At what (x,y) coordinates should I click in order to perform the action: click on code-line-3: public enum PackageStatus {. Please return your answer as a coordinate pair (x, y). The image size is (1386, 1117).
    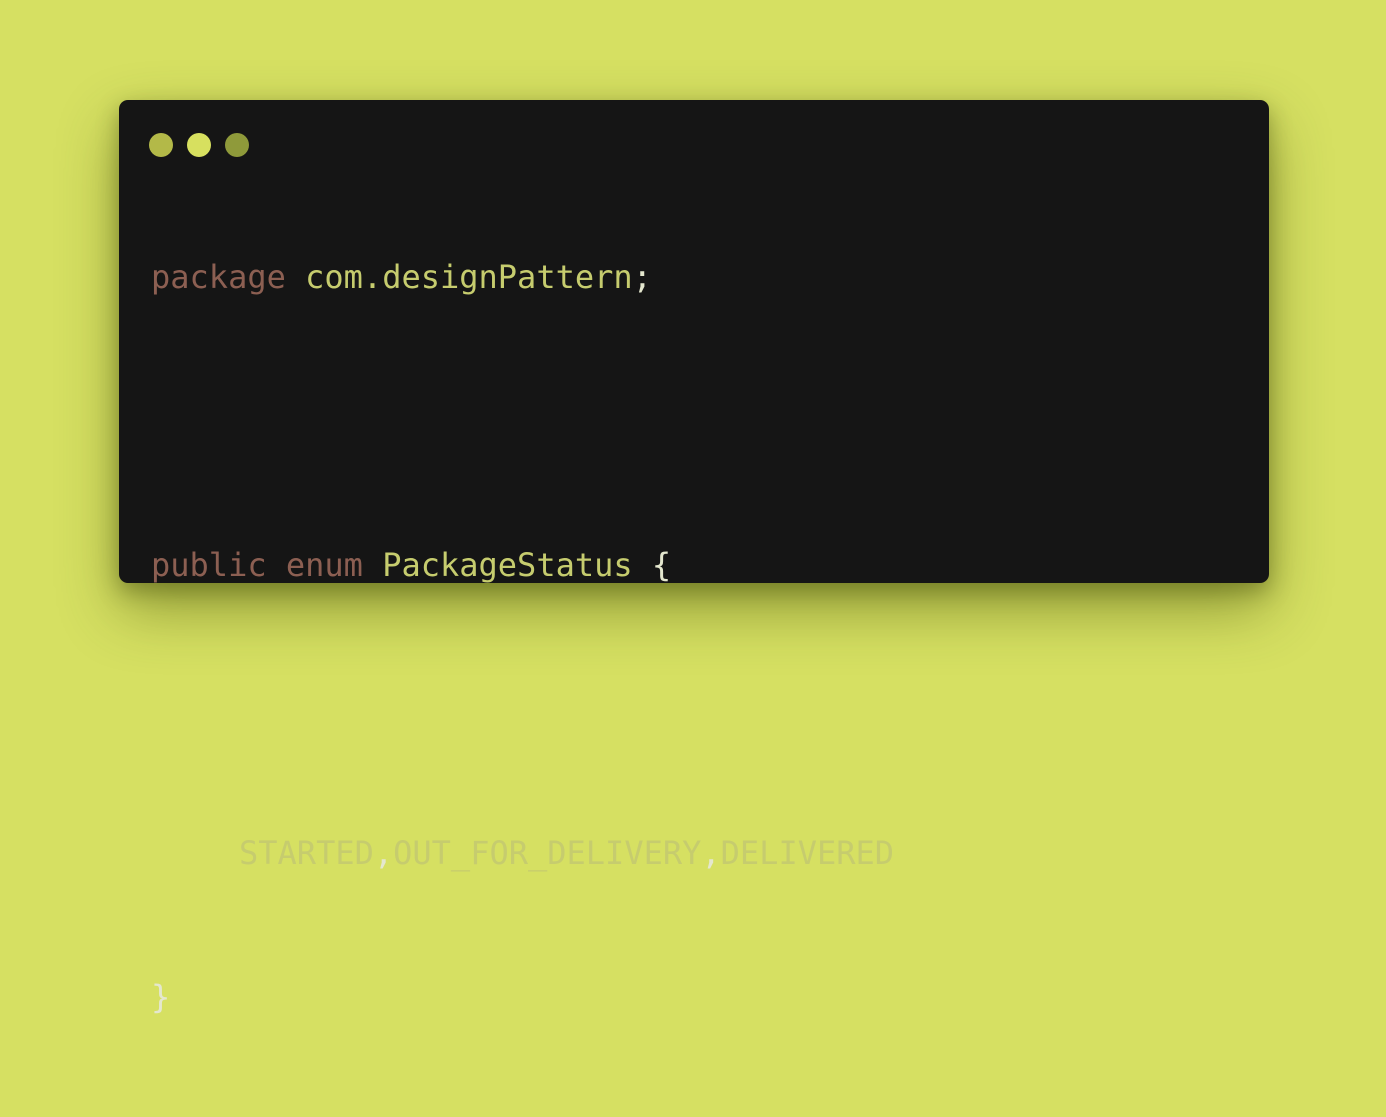
    Looking at the image, I should click on (522, 565).